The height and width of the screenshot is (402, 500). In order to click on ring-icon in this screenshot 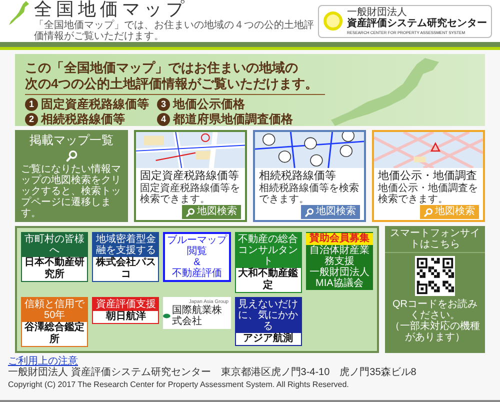, I will do `click(333, 21)`.